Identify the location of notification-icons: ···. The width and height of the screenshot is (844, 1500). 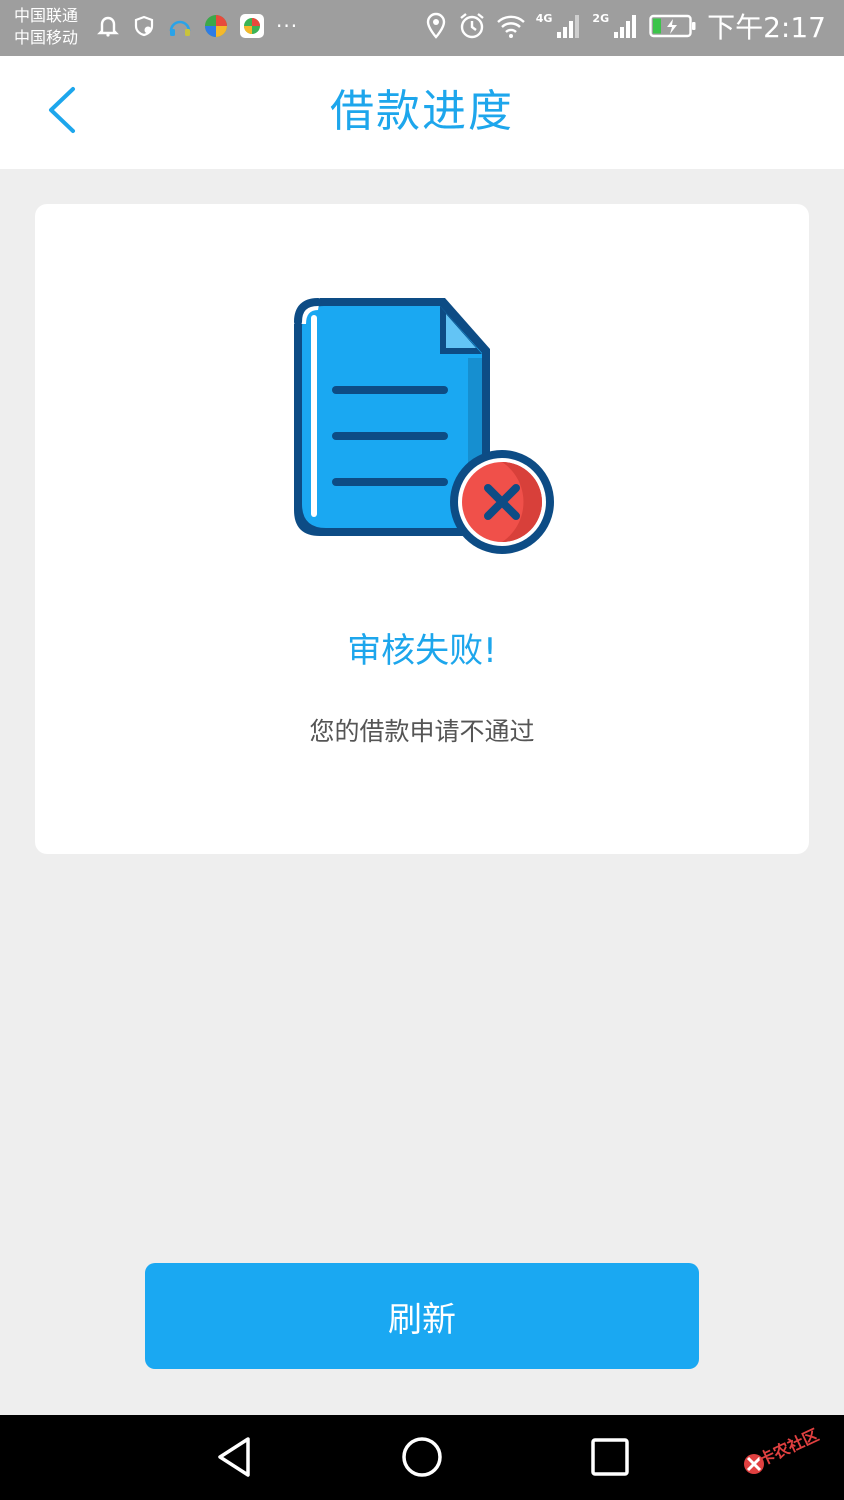
(196, 26).